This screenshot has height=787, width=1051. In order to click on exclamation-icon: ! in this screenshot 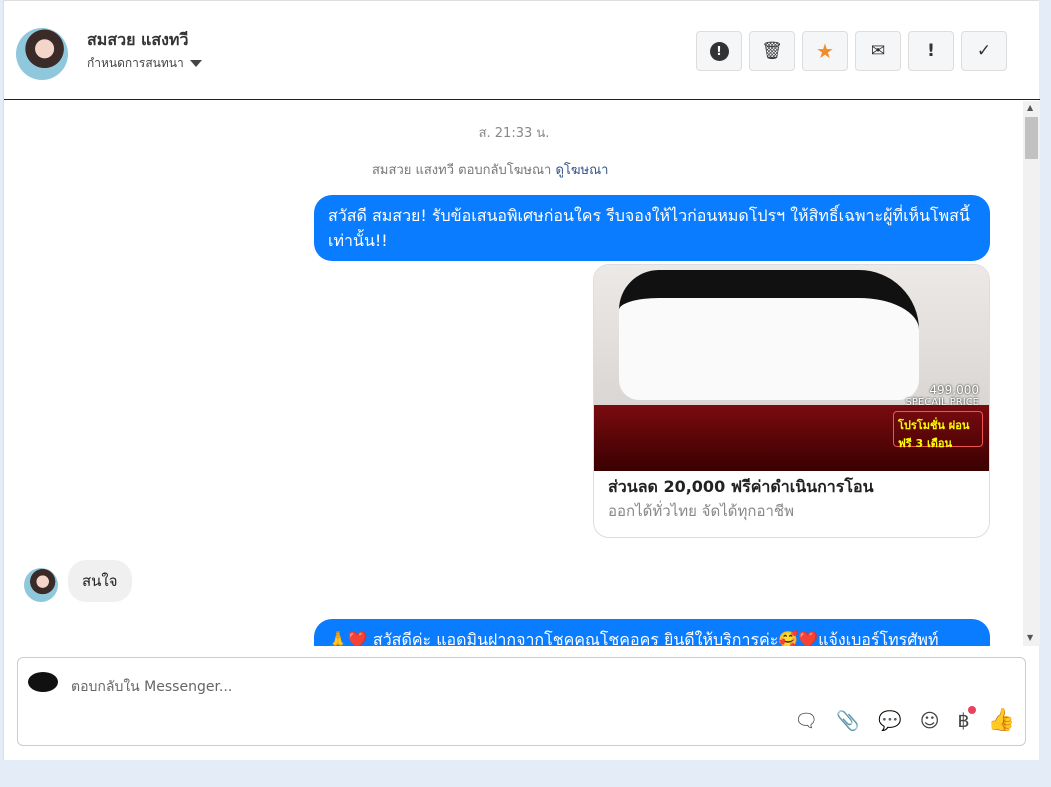, I will do `click(931, 51)`.